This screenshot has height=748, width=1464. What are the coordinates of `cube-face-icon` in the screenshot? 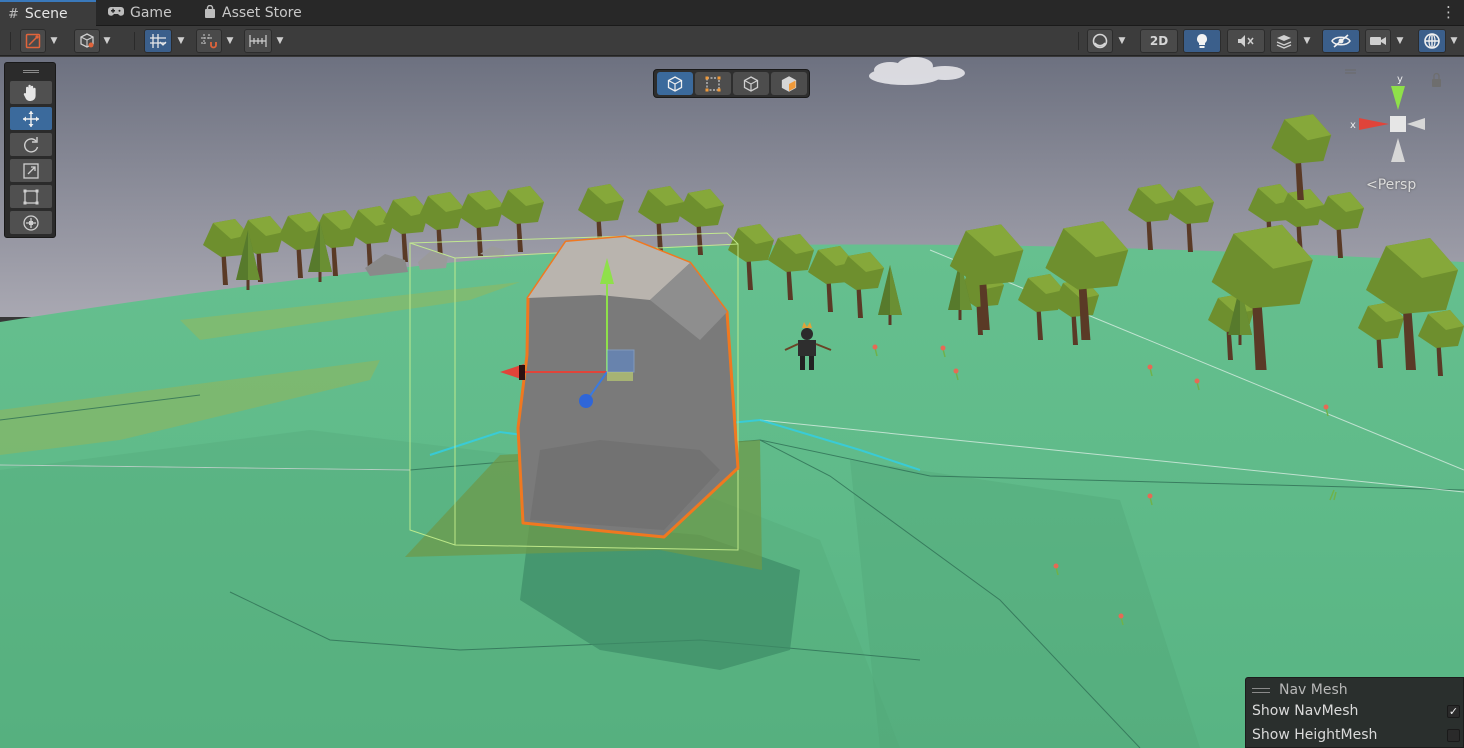 It's located at (789, 83).